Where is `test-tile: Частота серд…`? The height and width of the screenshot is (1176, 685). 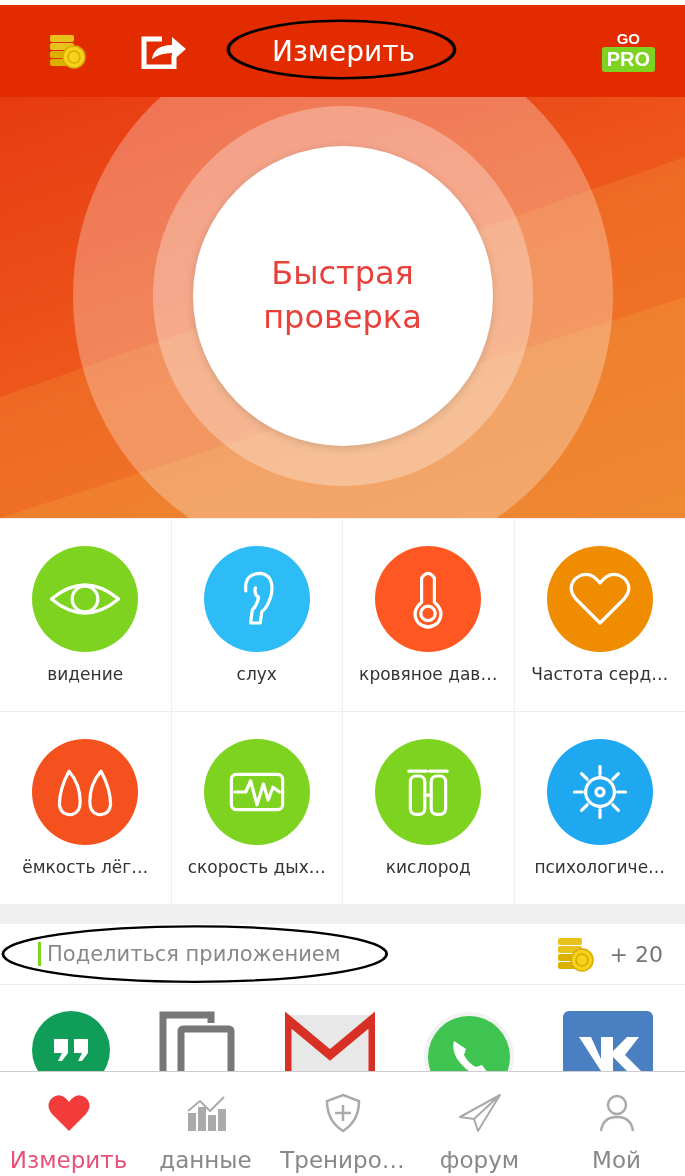
test-tile: Частота серд… is located at coordinates (599, 615).